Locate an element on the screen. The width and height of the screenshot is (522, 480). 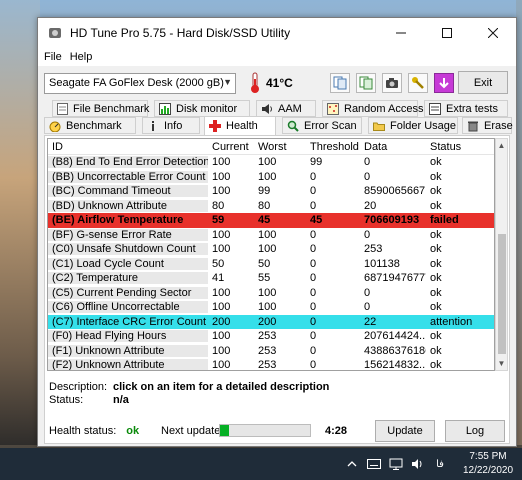
tab-label: Folder Usage is located at coordinates (423, 125).